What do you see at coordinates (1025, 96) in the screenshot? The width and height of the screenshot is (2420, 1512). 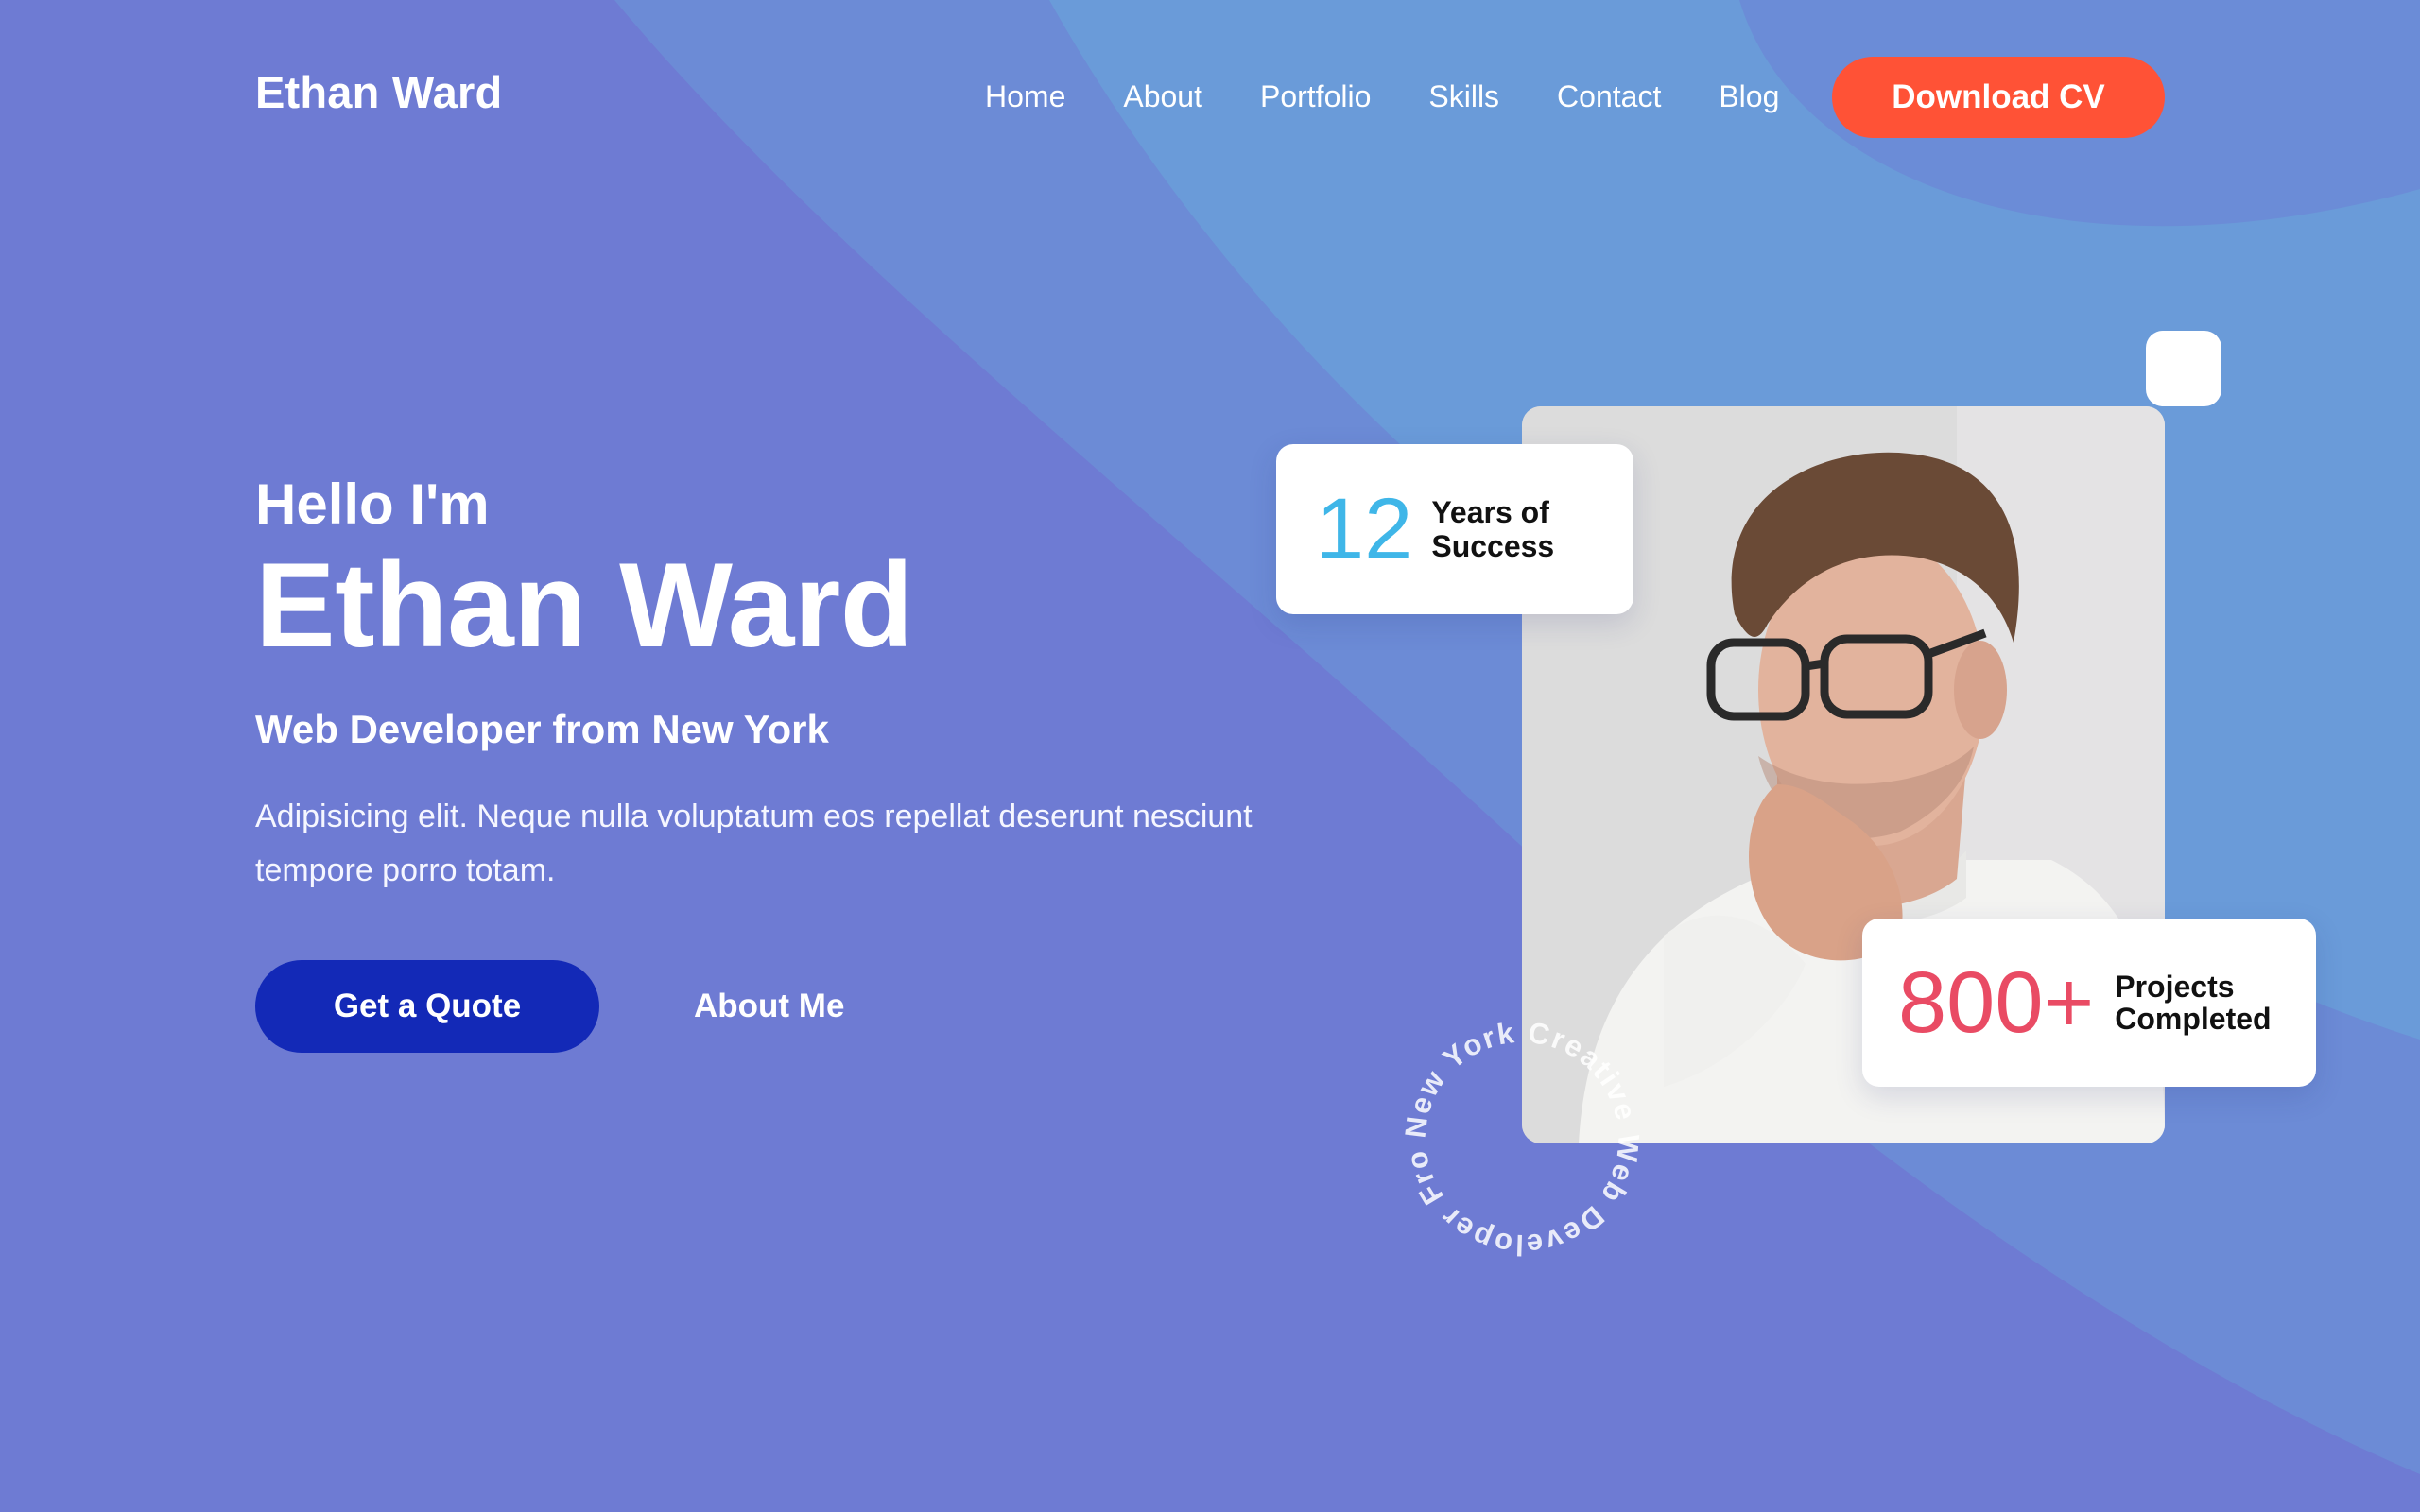 I see `nav-home: Home` at bounding box center [1025, 96].